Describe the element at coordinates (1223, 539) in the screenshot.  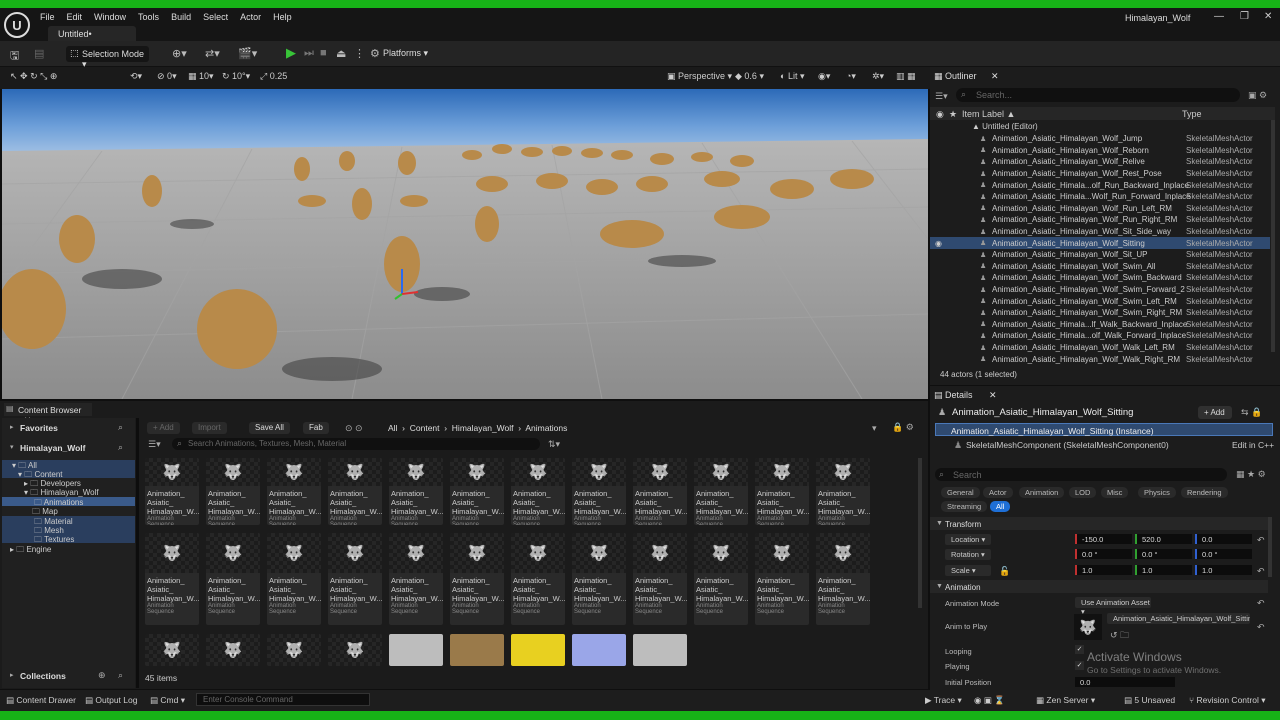
I see `location-z: 0.0` at that location.